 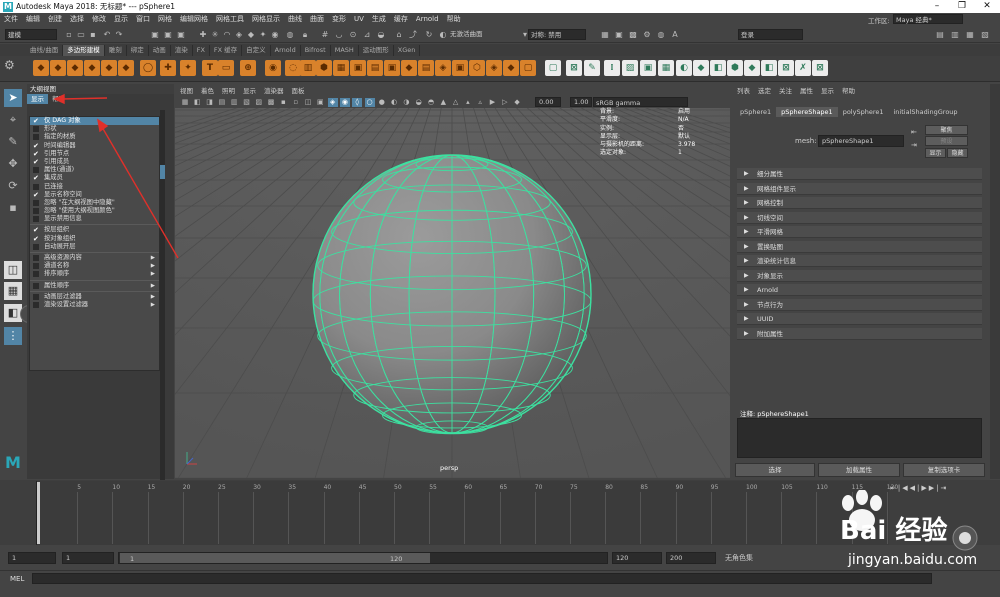 I want to click on render-view-icon: ▦, so click(x=605, y=35).